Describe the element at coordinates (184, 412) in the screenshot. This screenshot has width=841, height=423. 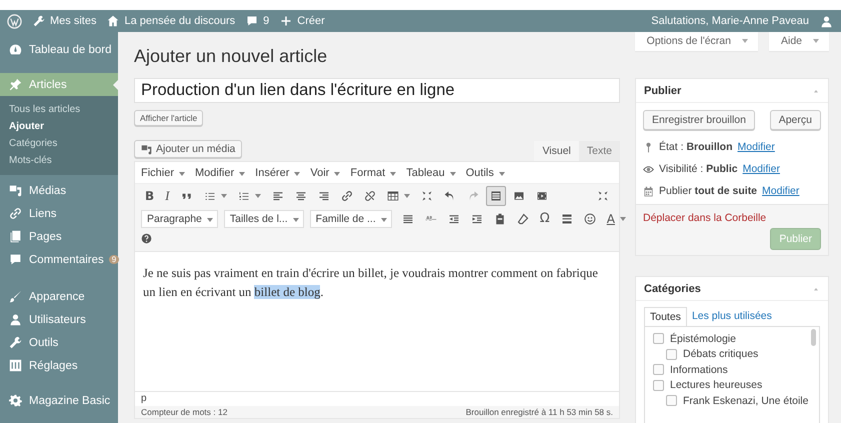
I see `word-count: Compteur de mots : 12` at that location.